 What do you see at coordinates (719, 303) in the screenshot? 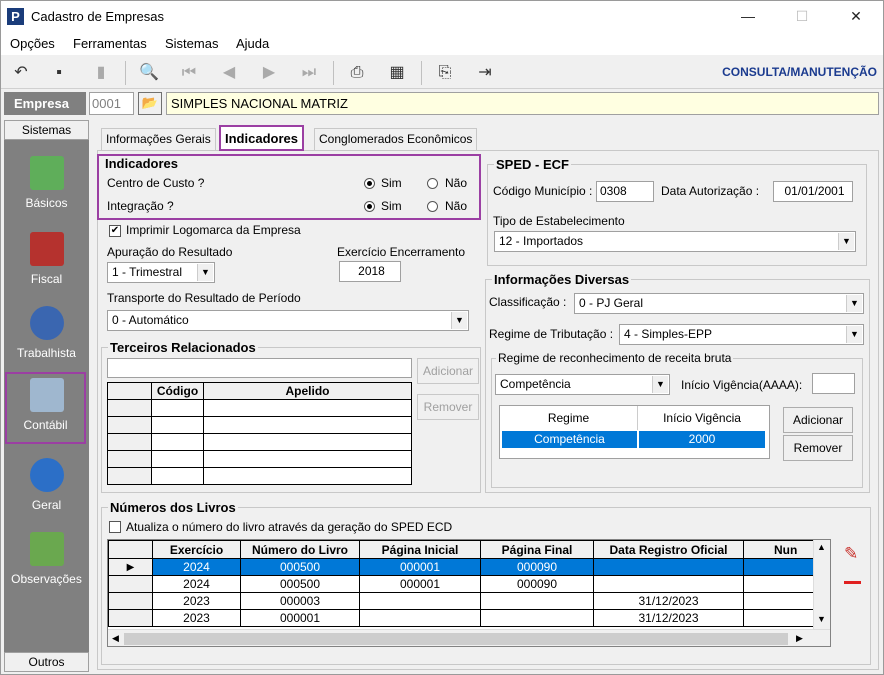
I see `classificacao-select: 0 - PJ Geral ▼` at bounding box center [719, 303].